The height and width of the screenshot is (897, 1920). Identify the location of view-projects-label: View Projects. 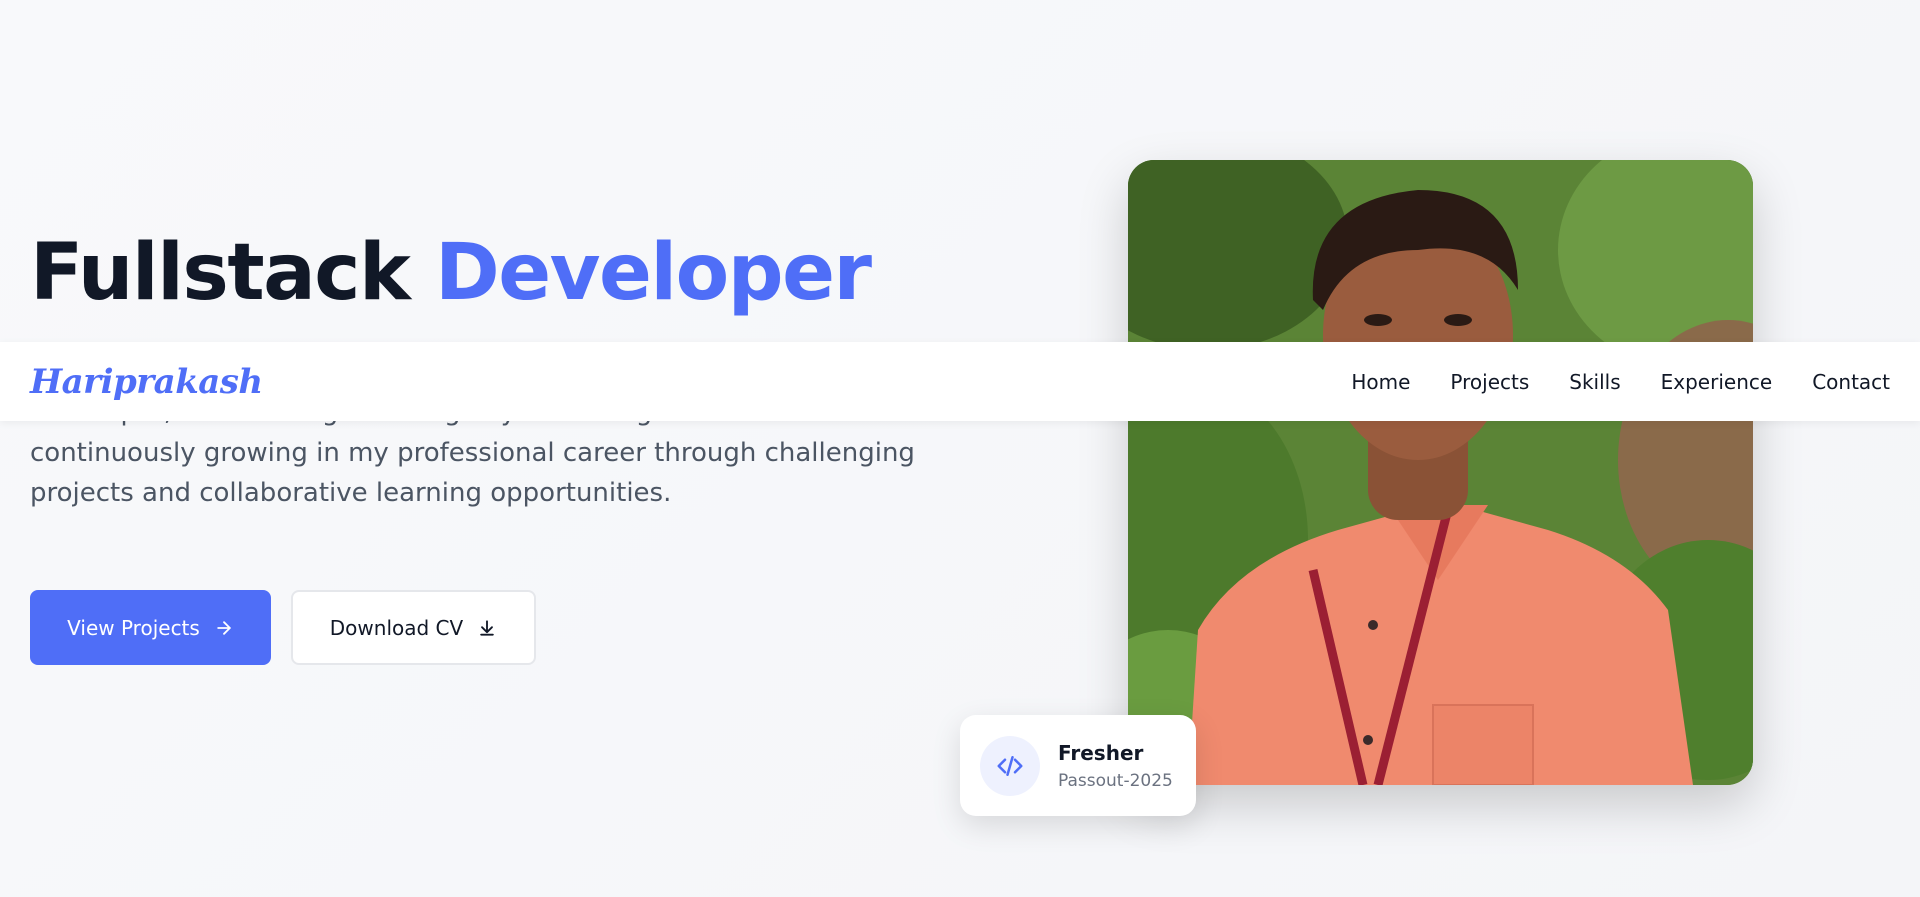
(133, 627).